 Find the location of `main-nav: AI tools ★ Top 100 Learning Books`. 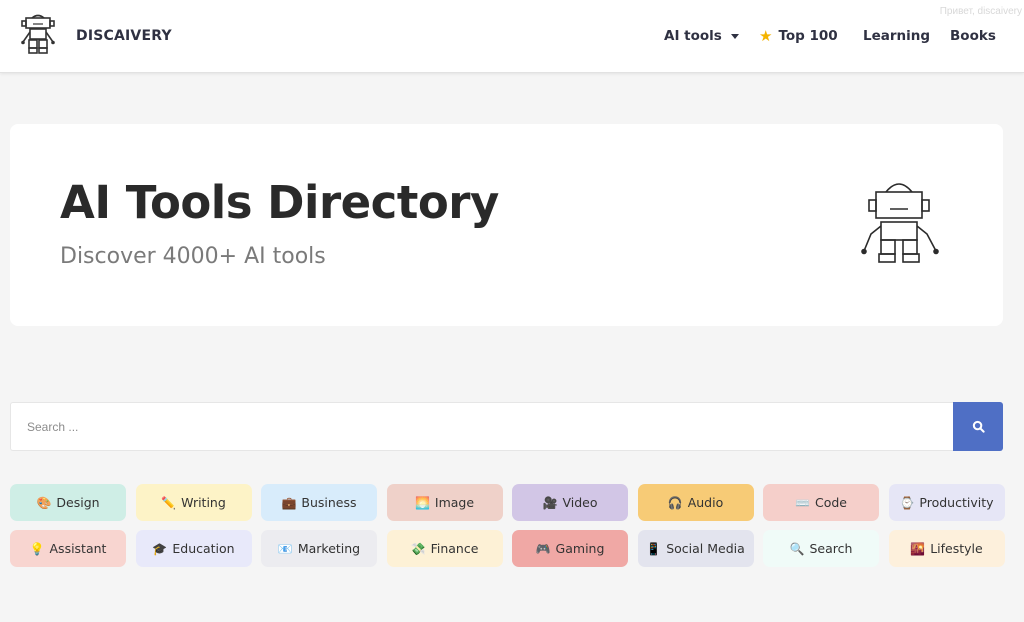

main-nav: AI tools ★ Top 100 Learning Books is located at coordinates (512, 38).